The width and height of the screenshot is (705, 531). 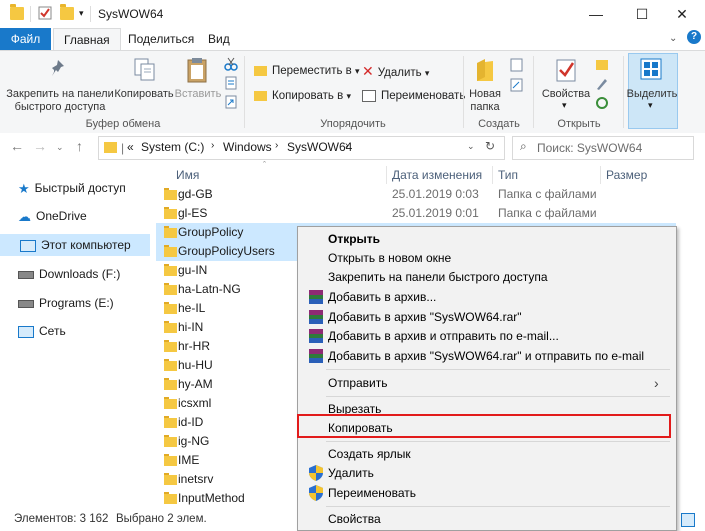 I want to click on menu-item-open-new-window: Открыть в новом окне, so click(x=389, y=258).